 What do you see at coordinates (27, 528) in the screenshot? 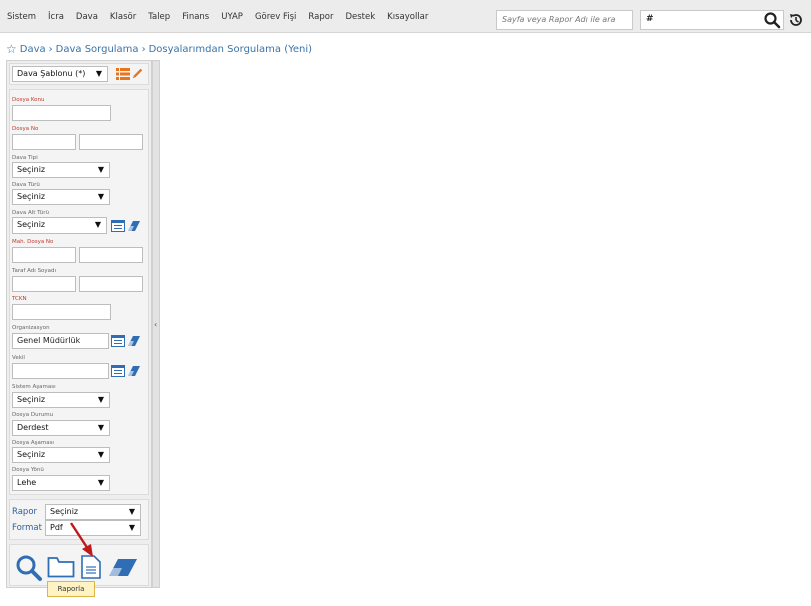
I see `format-label: Format` at bounding box center [27, 528].